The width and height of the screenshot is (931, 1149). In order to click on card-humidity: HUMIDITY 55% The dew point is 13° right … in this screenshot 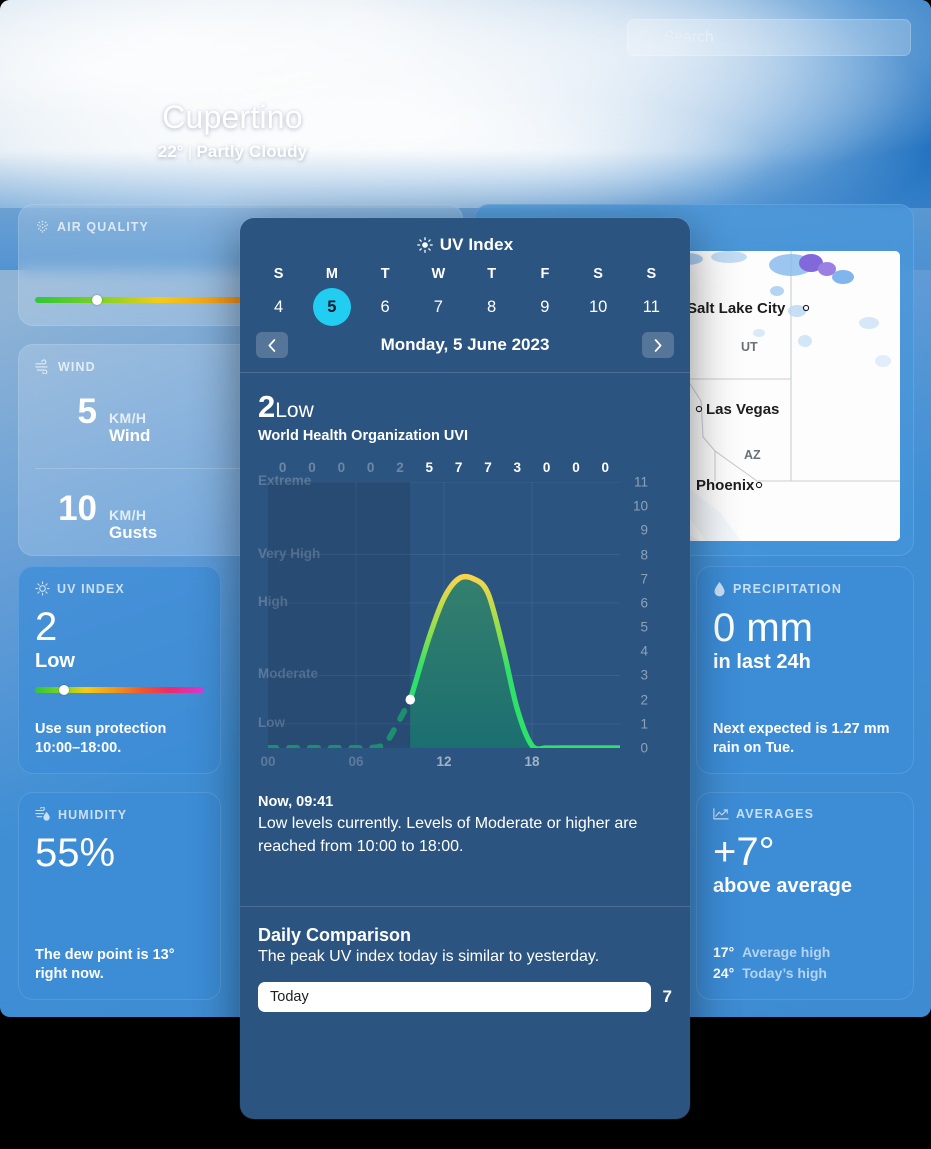, I will do `click(119, 896)`.